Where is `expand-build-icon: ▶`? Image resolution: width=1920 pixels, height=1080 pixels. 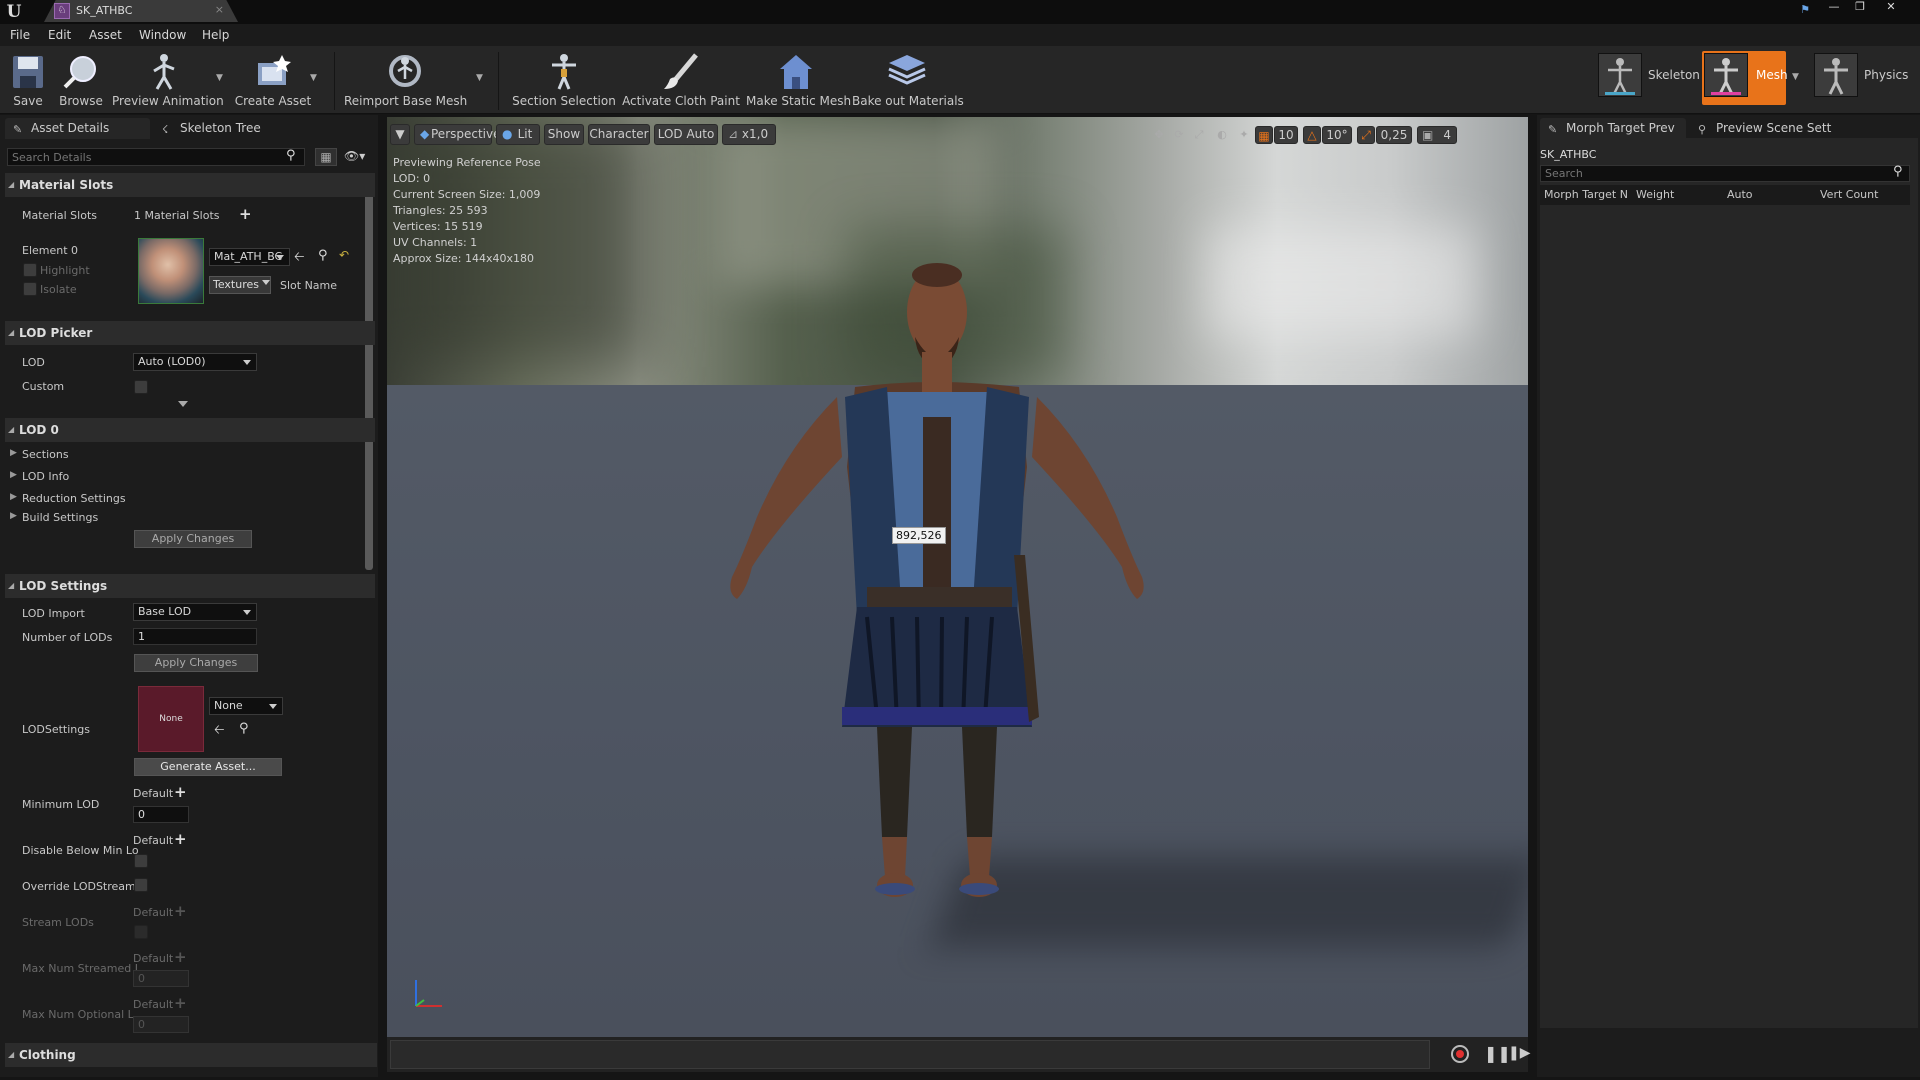
expand-build-icon: ▶ is located at coordinates (13, 516).